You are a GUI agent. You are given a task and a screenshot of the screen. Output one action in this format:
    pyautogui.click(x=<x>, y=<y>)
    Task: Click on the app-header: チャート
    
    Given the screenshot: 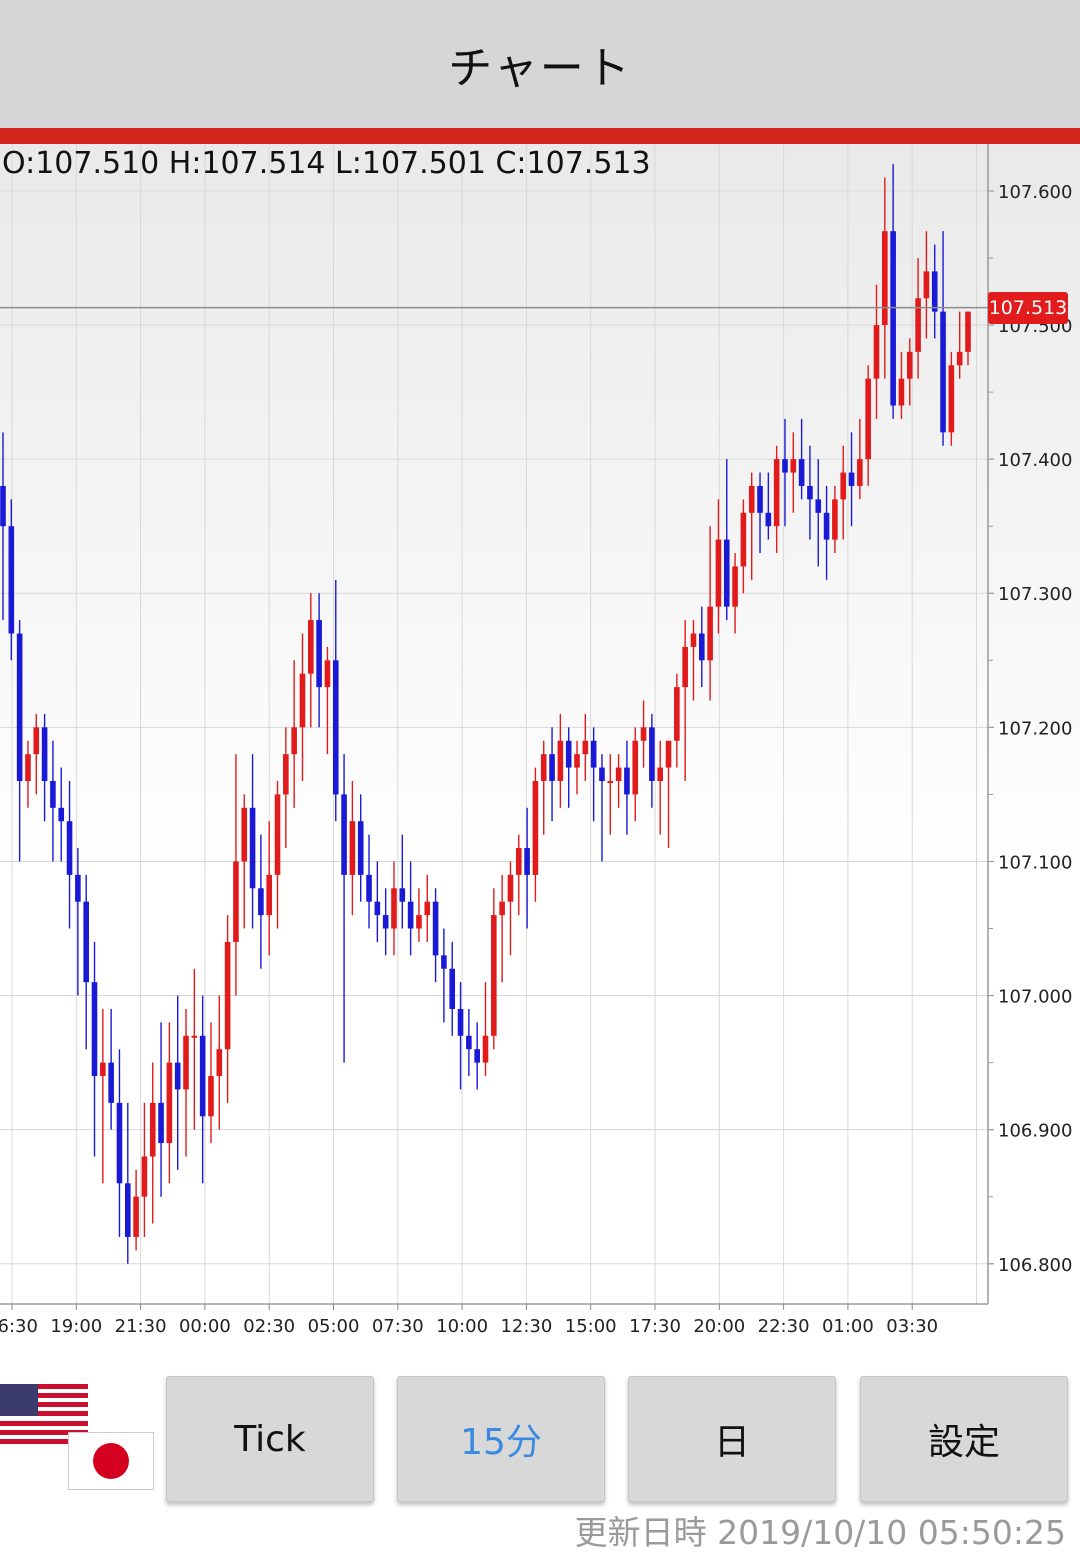 What is the action you would take?
    pyautogui.click(x=540, y=64)
    